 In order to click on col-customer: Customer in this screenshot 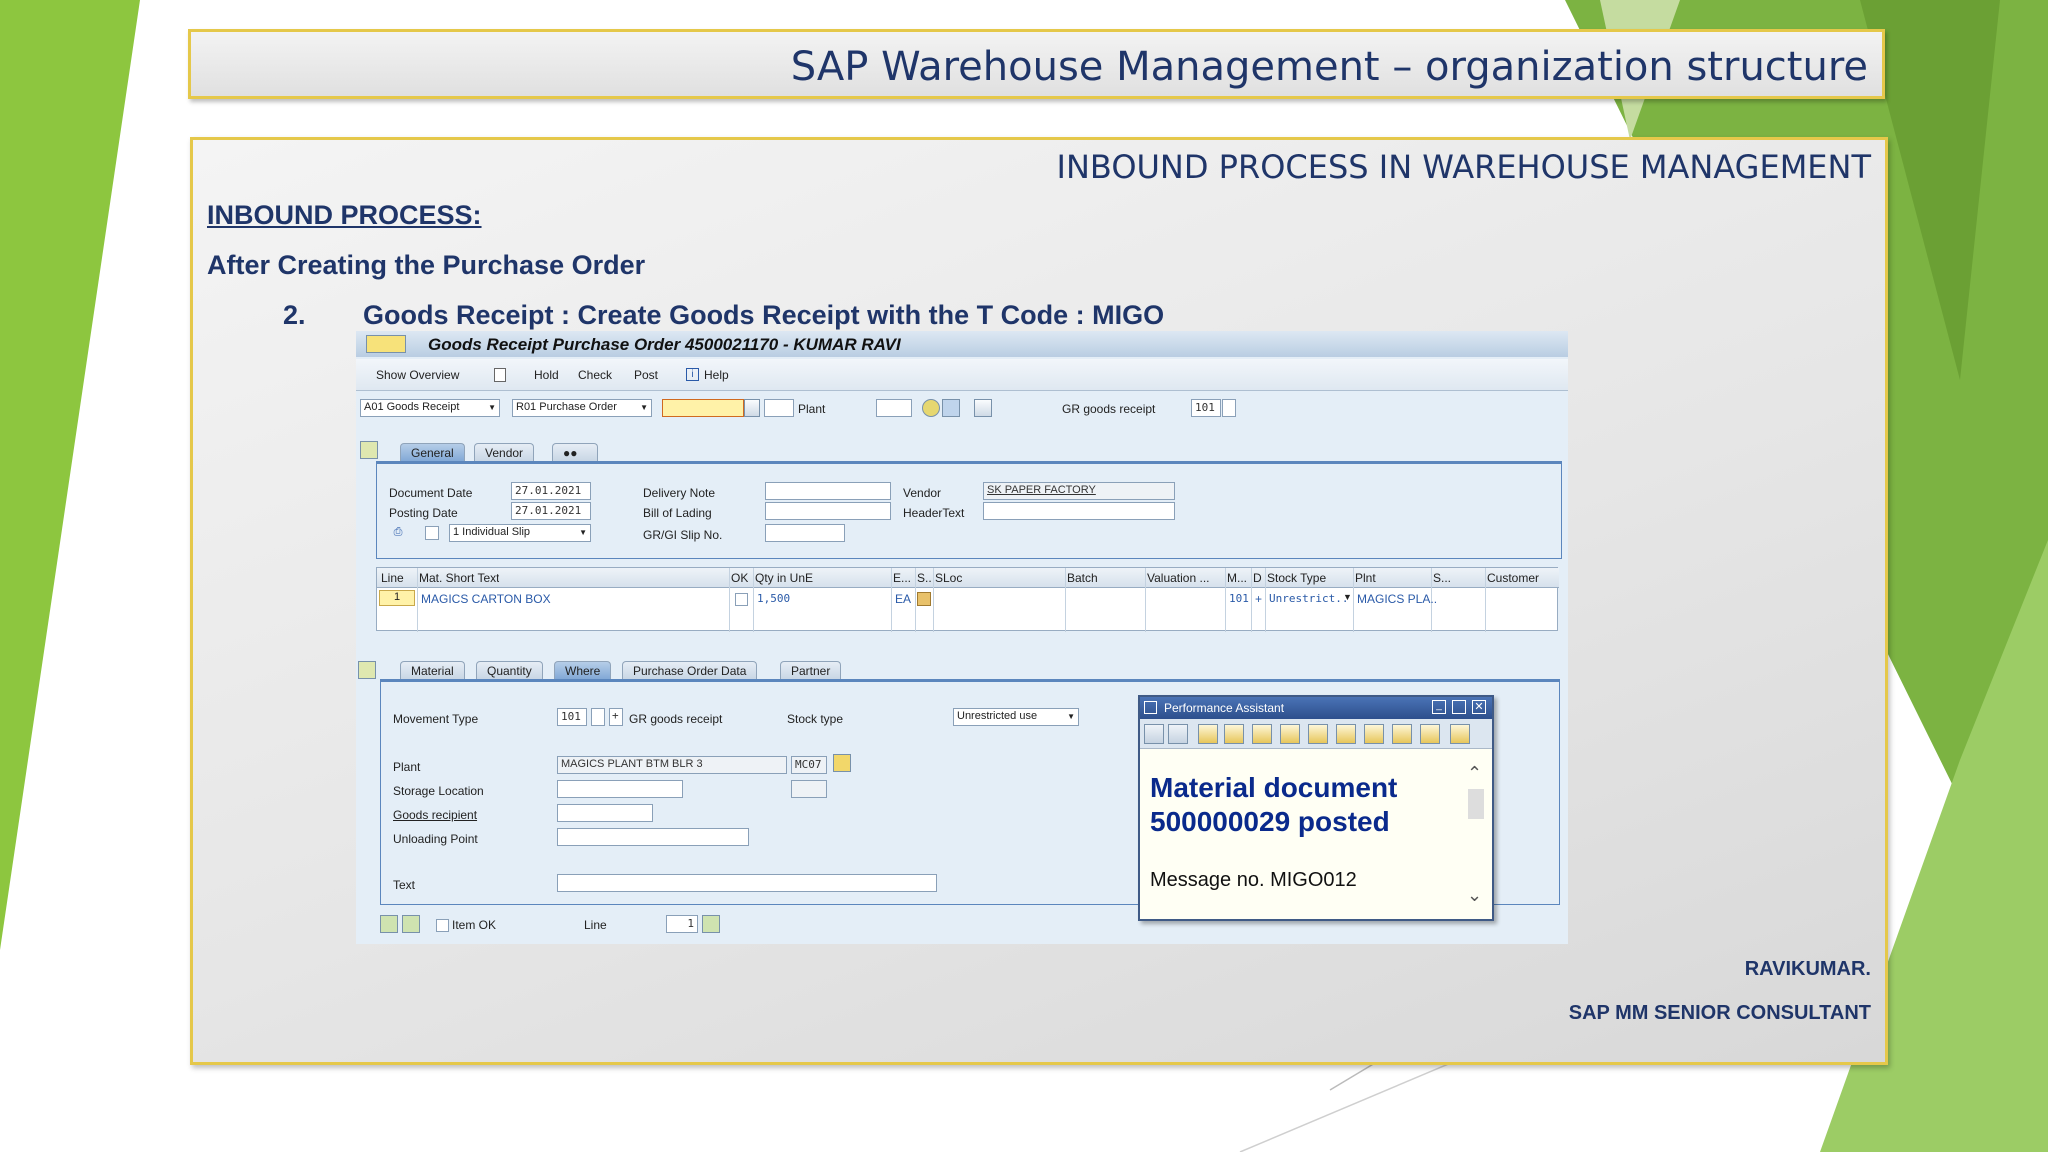, I will do `click(1513, 578)`.